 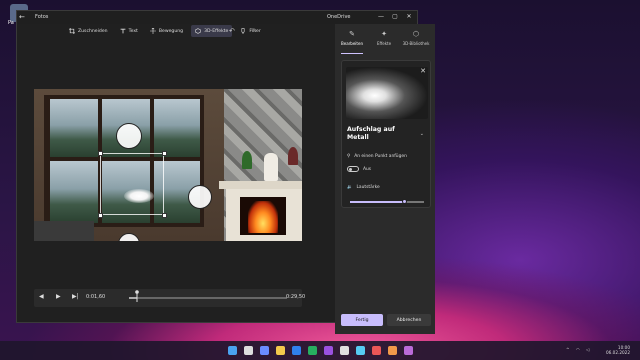 I want to click on minimize-button: —, so click(x=381, y=17).